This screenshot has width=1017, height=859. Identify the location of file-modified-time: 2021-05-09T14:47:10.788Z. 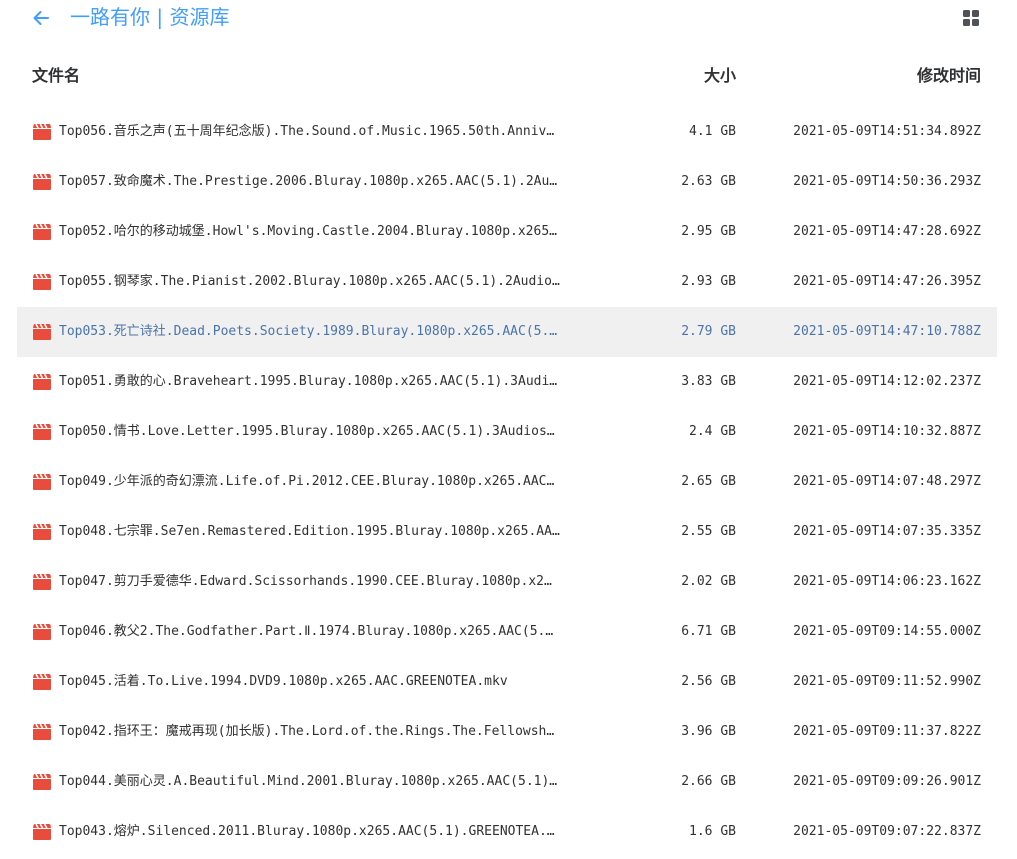
(887, 331).